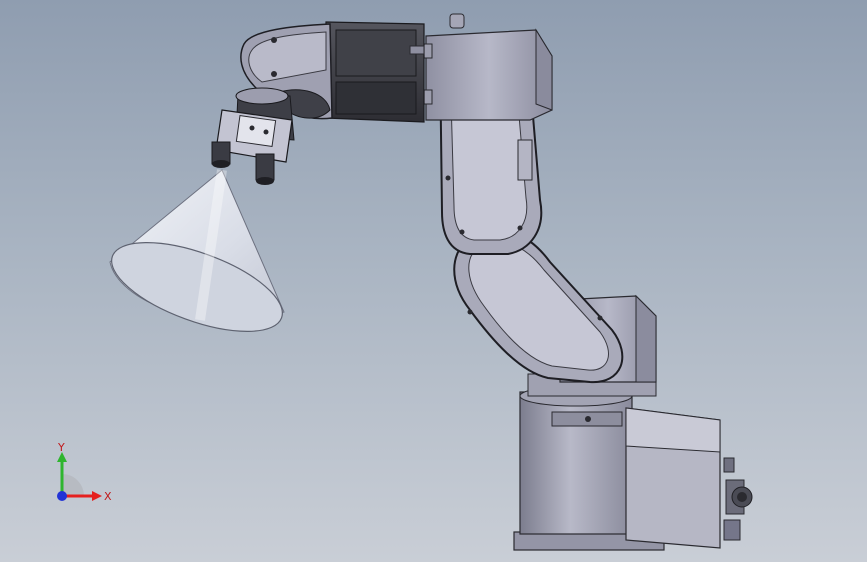 This screenshot has width=867, height=562. What do you see at coordinates (108, 496) in the screenshot?
I see `x-axis-label: X` at bounding box center [108, 496].